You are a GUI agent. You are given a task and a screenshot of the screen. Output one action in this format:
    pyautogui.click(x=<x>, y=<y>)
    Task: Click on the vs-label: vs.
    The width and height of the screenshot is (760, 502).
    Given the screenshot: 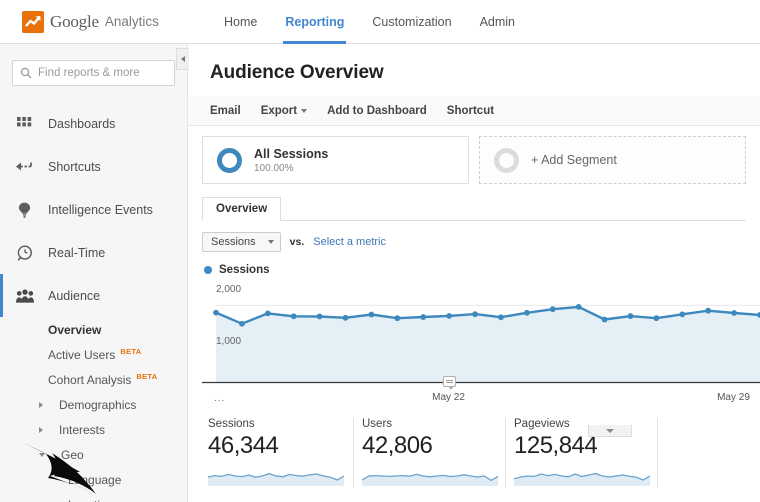 What is the action you would take?
    pyautogui.click(x=297, y=242)
    